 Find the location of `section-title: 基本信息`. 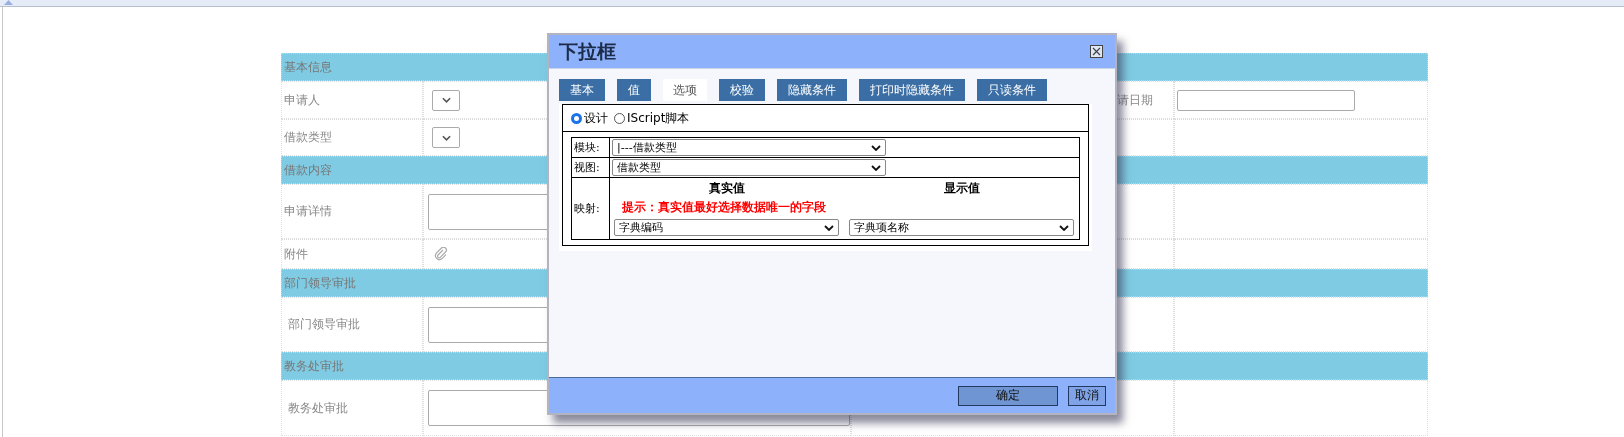

section-title: 基本信息 is located at coordinates (307, 67).